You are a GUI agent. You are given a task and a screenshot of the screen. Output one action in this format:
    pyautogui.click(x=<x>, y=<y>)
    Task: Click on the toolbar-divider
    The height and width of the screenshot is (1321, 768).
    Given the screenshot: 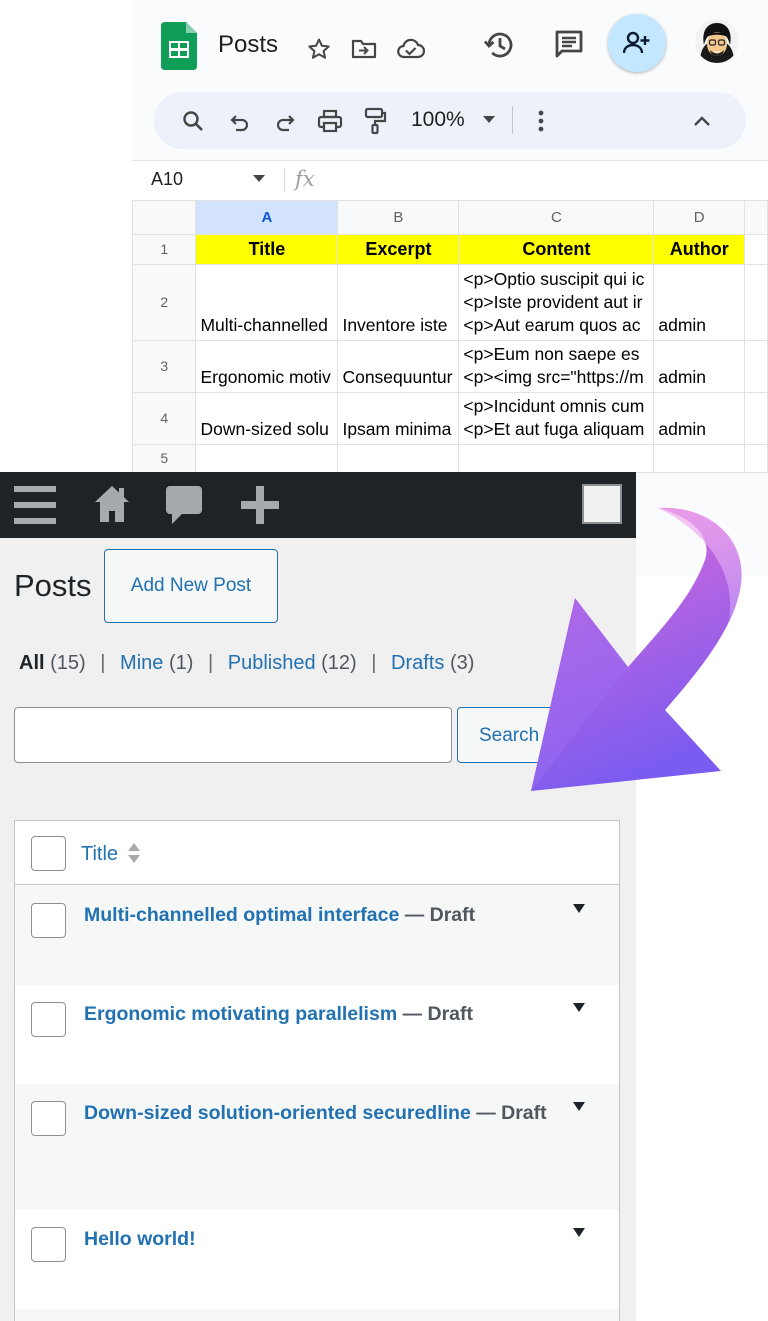 What is the action you would take?
    pyautogui.click(x=512, y=120)
    